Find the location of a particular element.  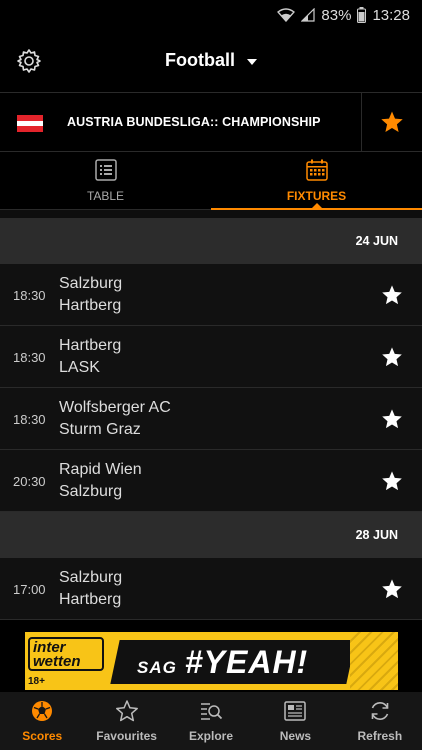

fixture-row: 18:30 Salzburg Hartberg is located at coordinates (211, 295).